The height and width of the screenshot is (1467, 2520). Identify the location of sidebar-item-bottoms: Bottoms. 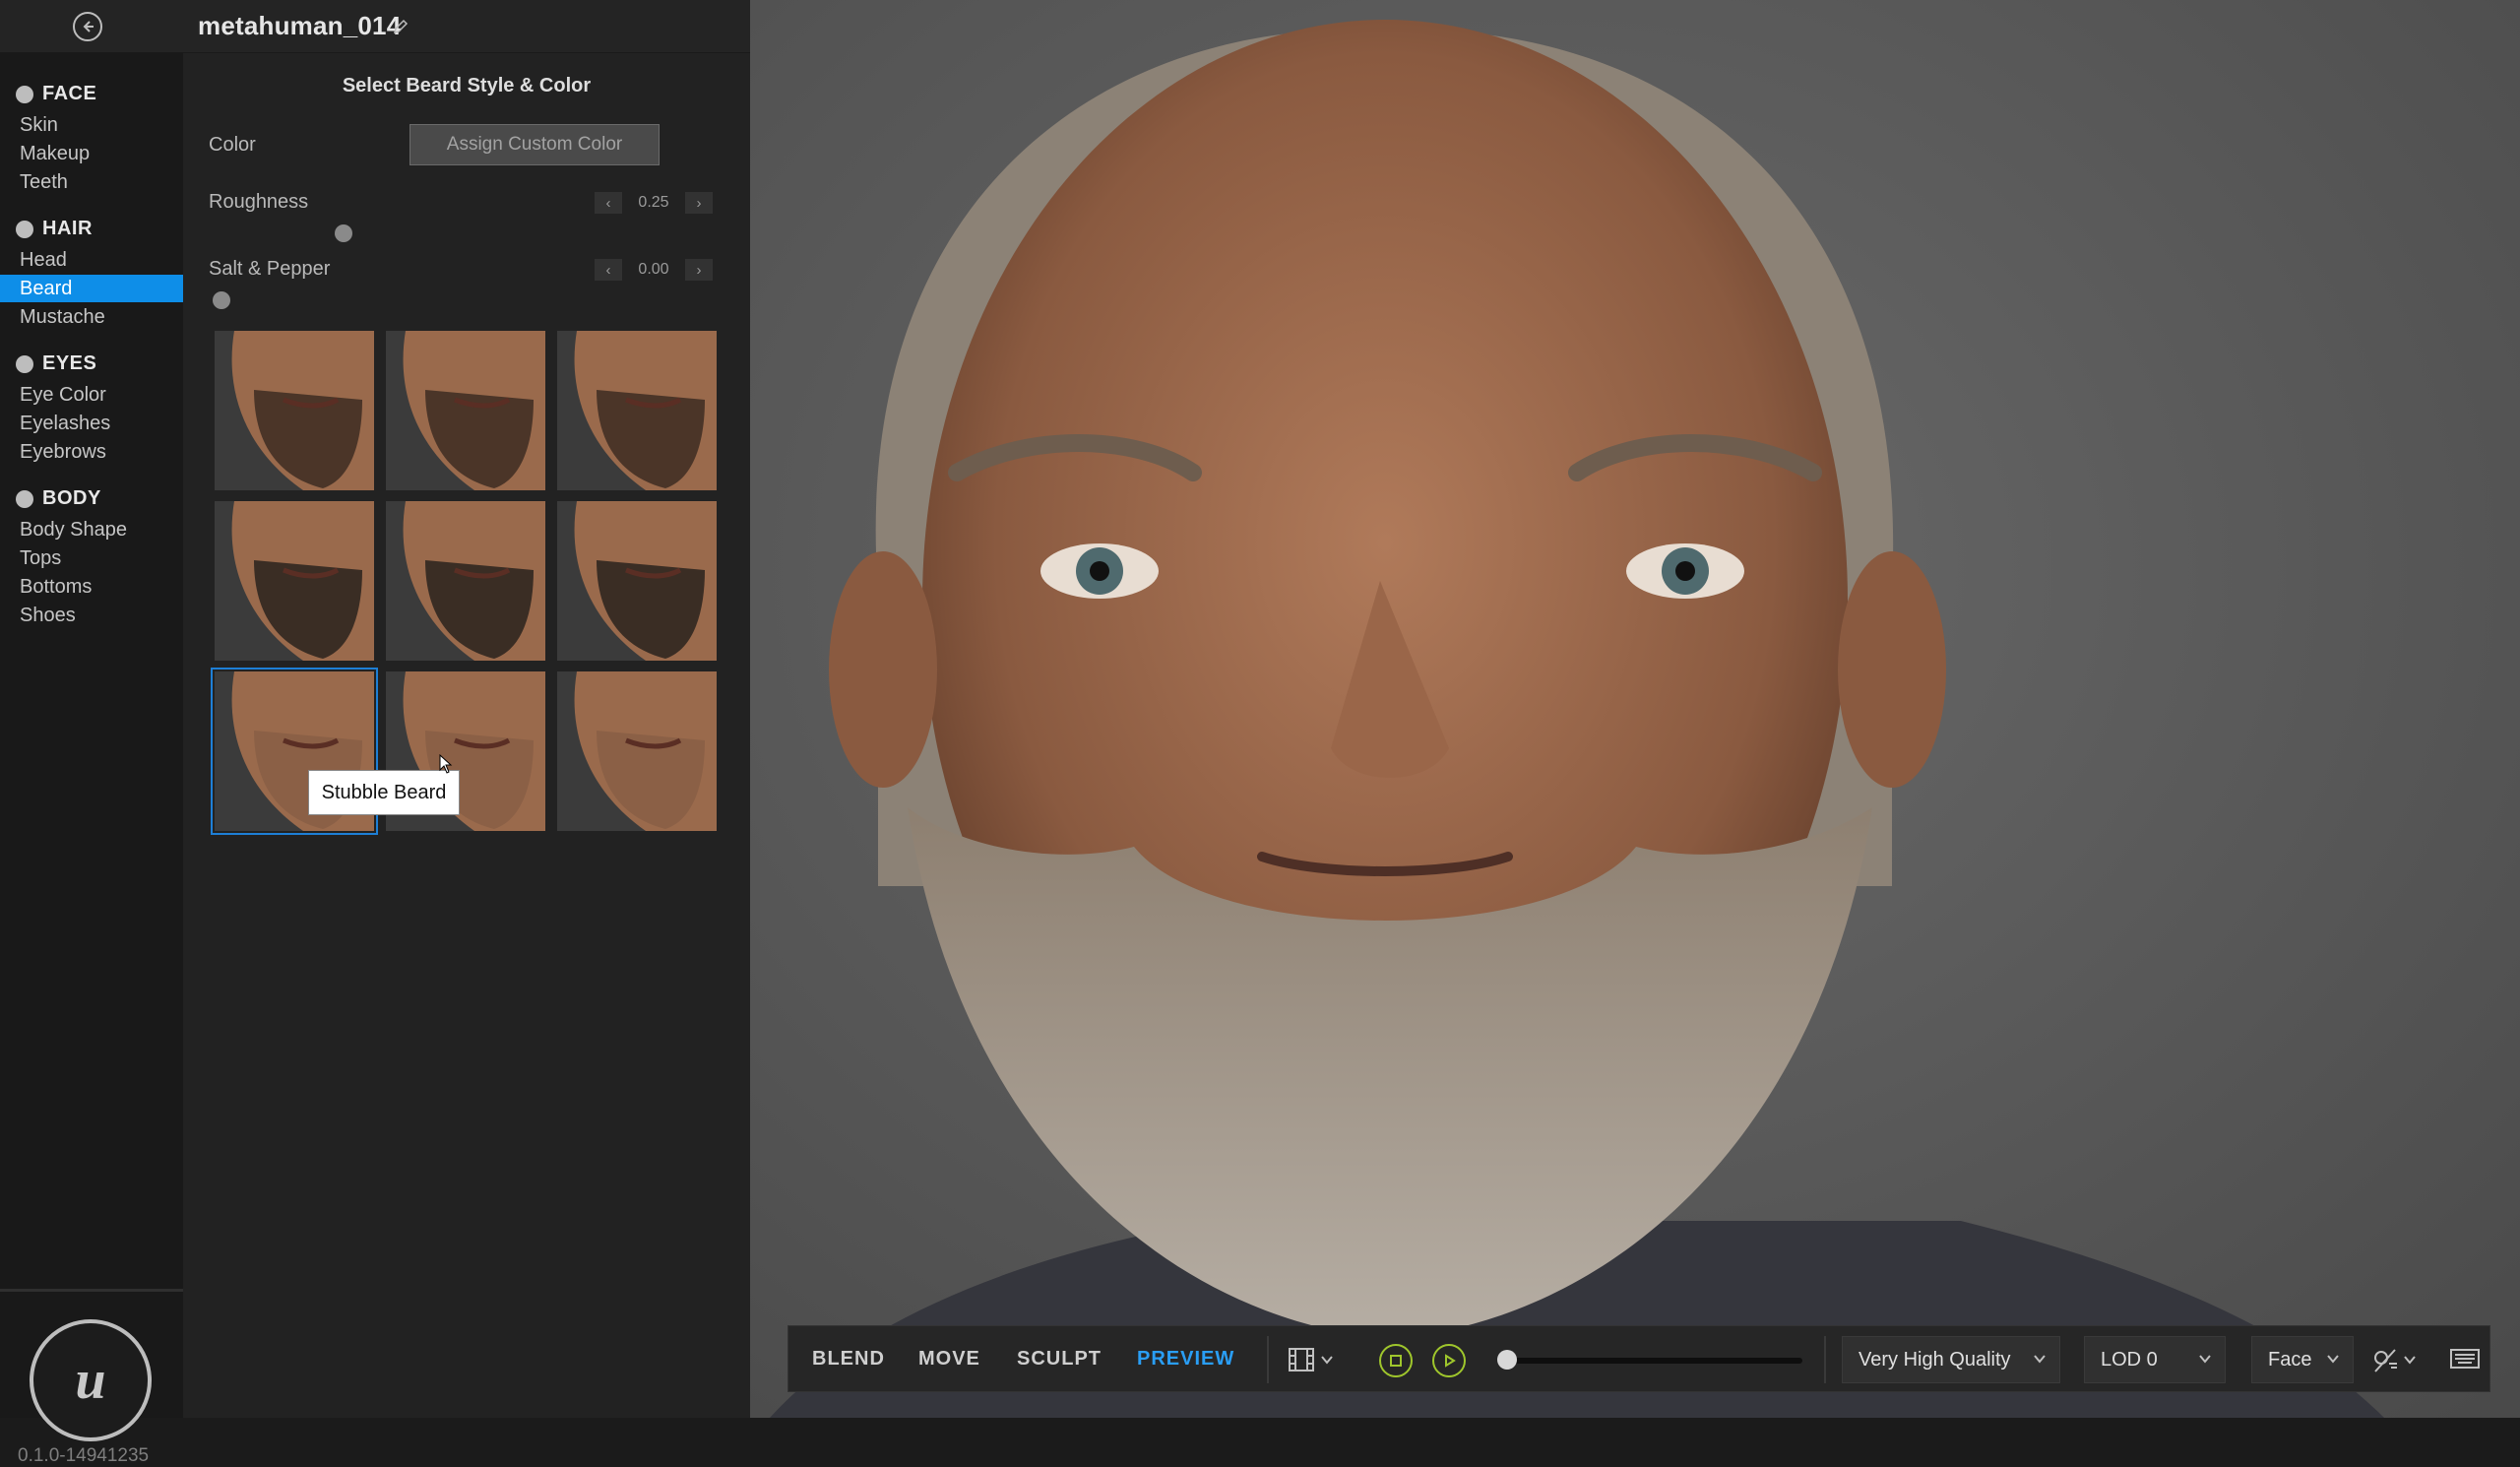
(91, 587).